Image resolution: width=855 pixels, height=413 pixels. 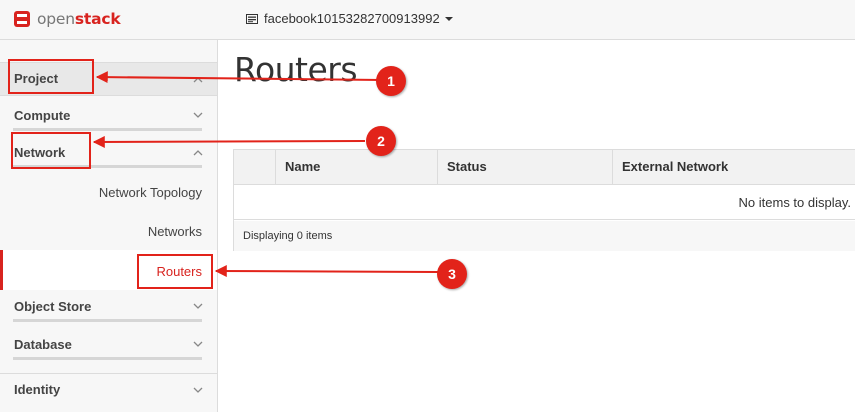 What do you see at coordinates (448, 18) in the screenshot?
I see `caret-down-icon` at bounding box center [448, 18].